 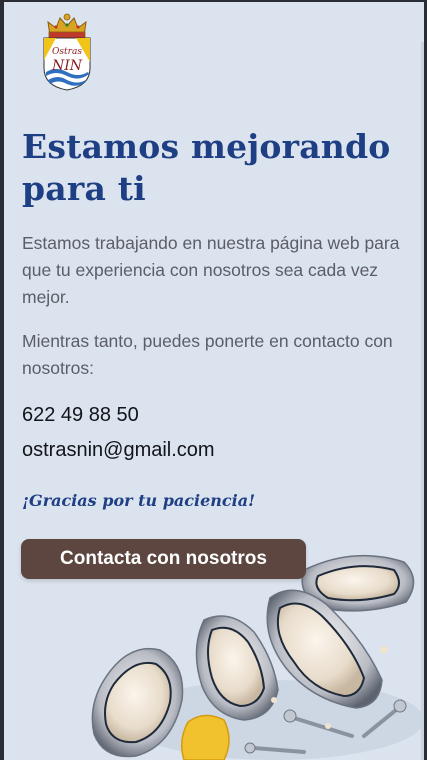 What do you see at coordinates (139, 500) in the screenshot?
I see `thanks-message: ¡Gracias por tu paciencia!` at bounding box center [139, 500].